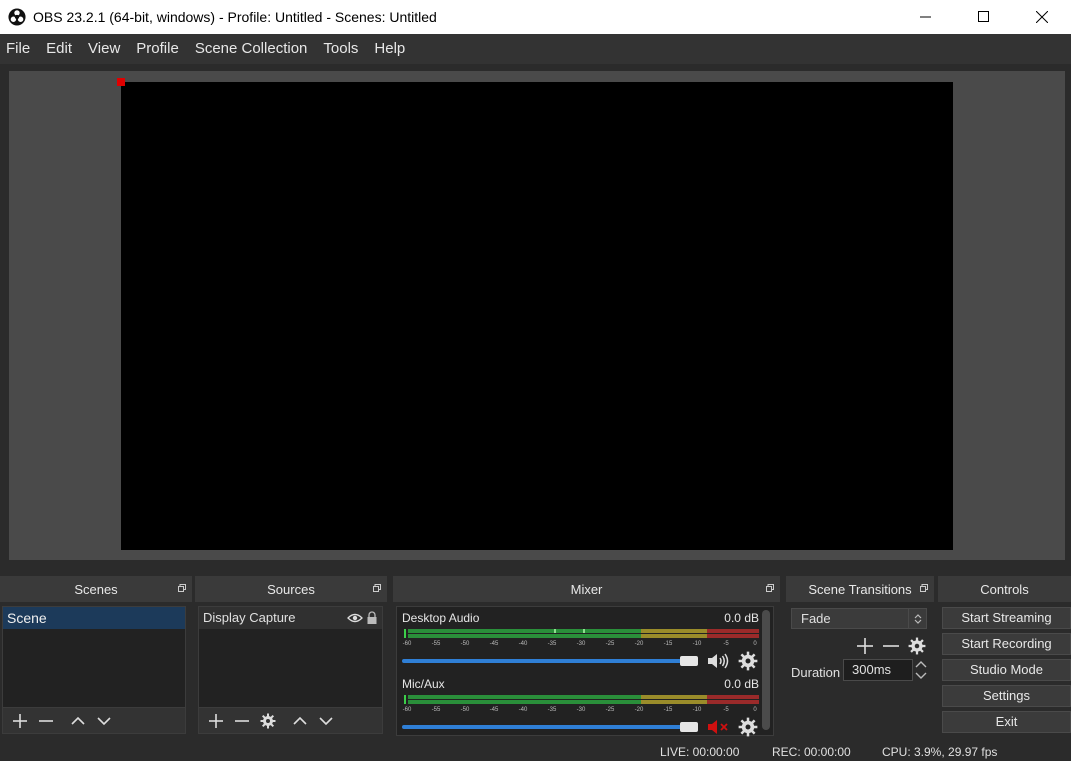 The width and height of the screenshot is (1071, 761). Describe the element at coordinates (252, 49) in the screenshot. I see `menu-scene-collection: Scene Collection` at that location.